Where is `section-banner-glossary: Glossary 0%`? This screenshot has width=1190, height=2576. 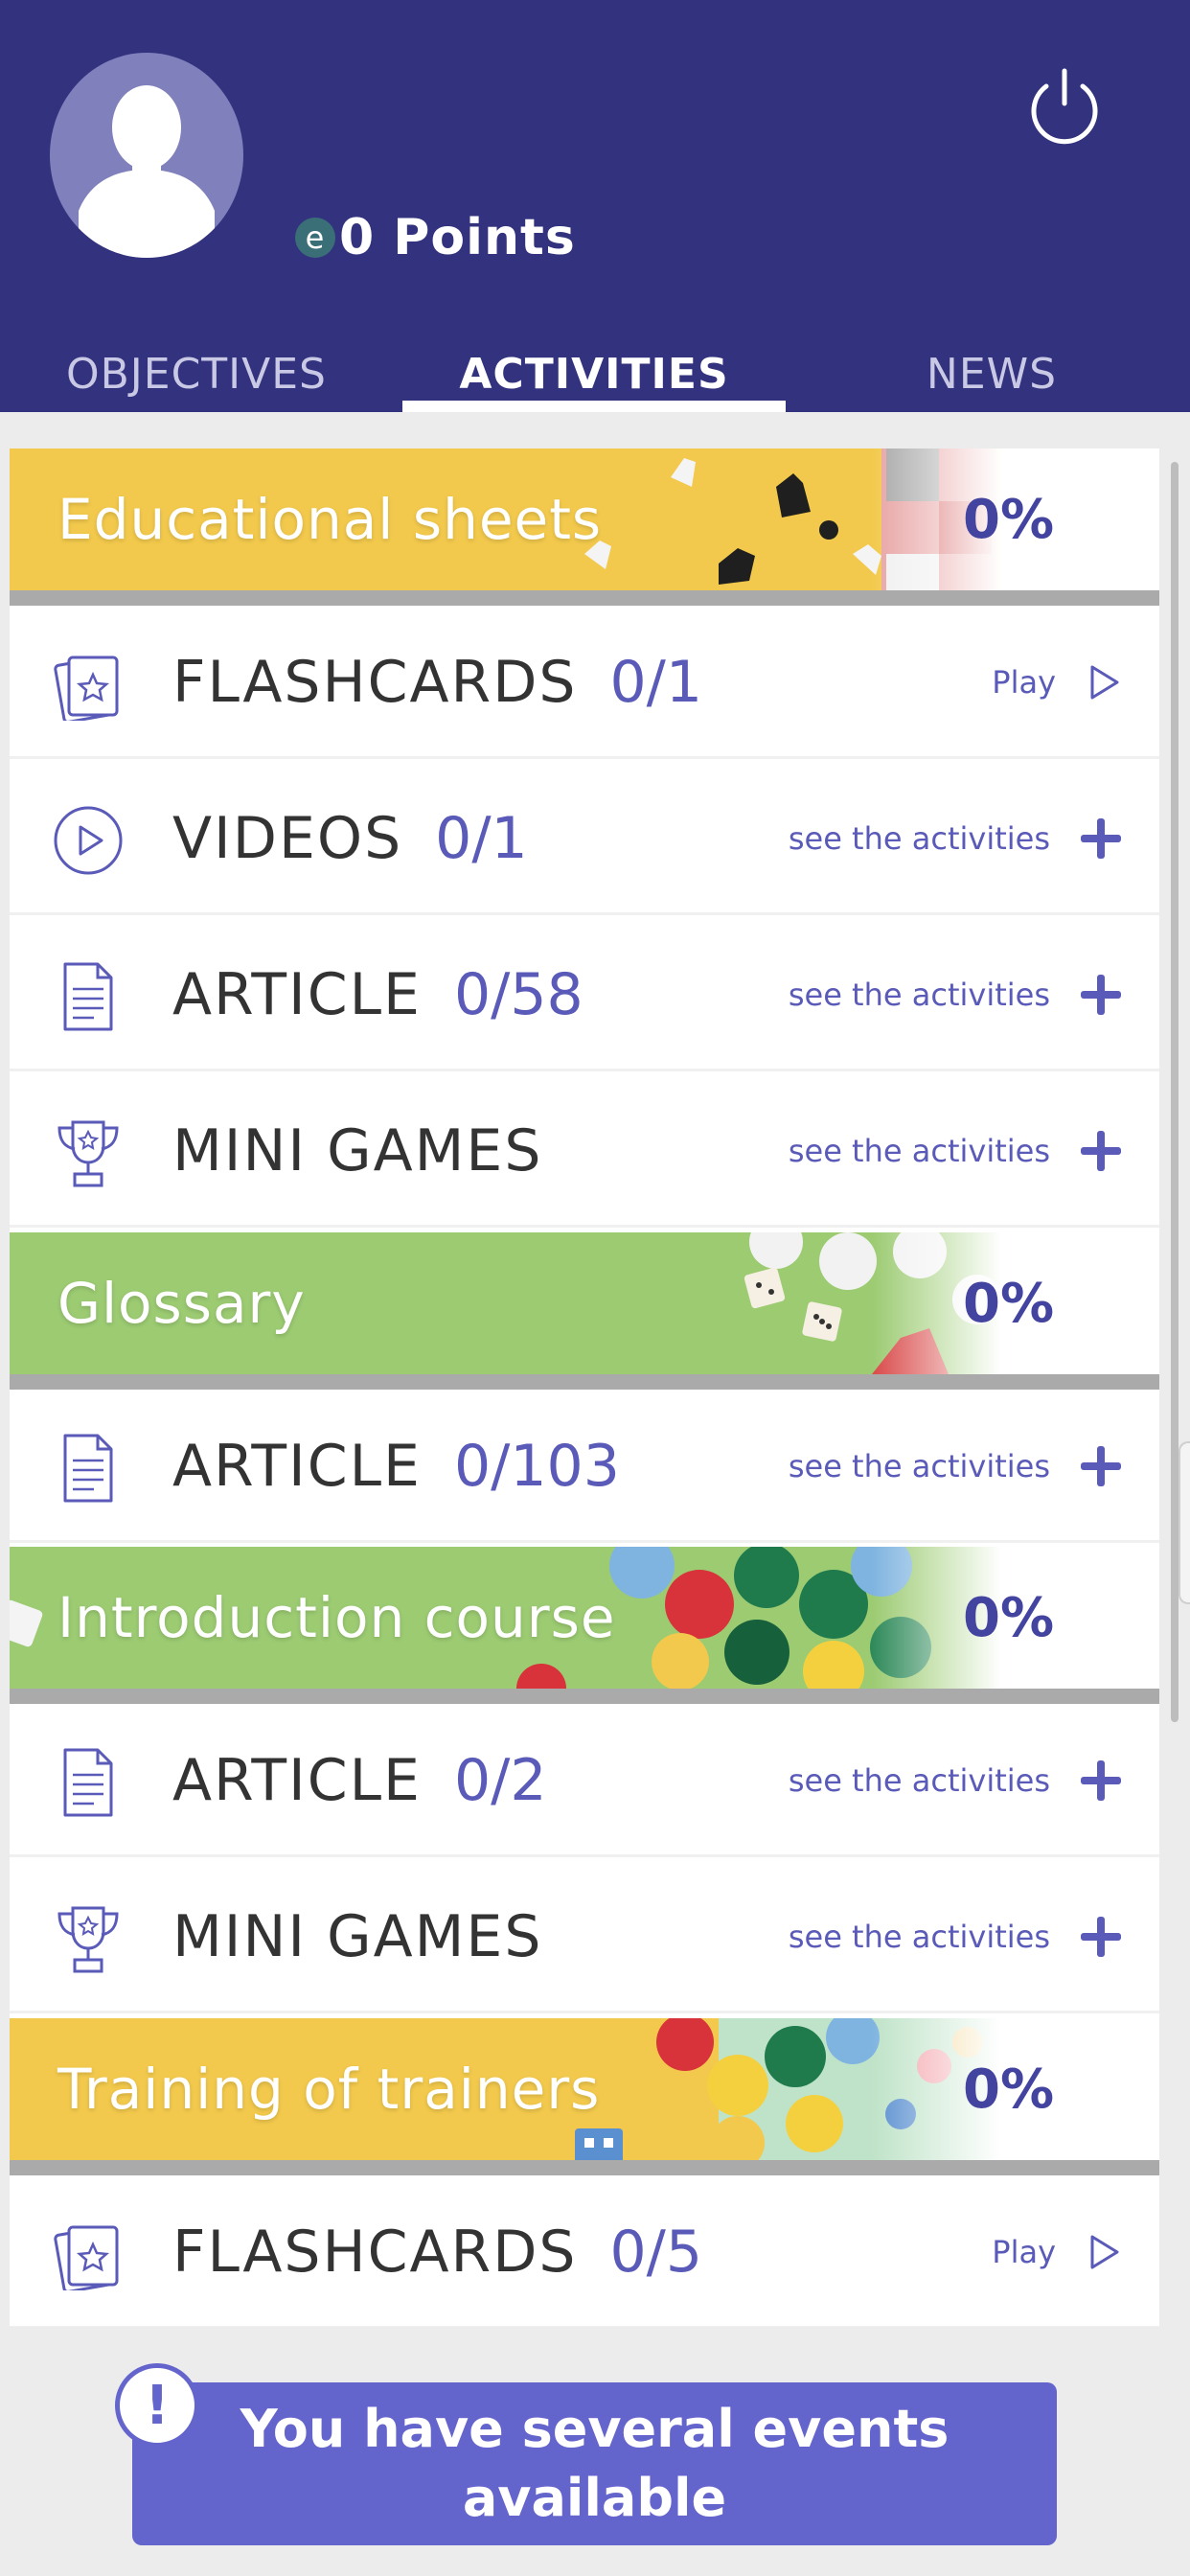
section-banner-glossary: Glossary 0% is located at coordinates (585, 1303).